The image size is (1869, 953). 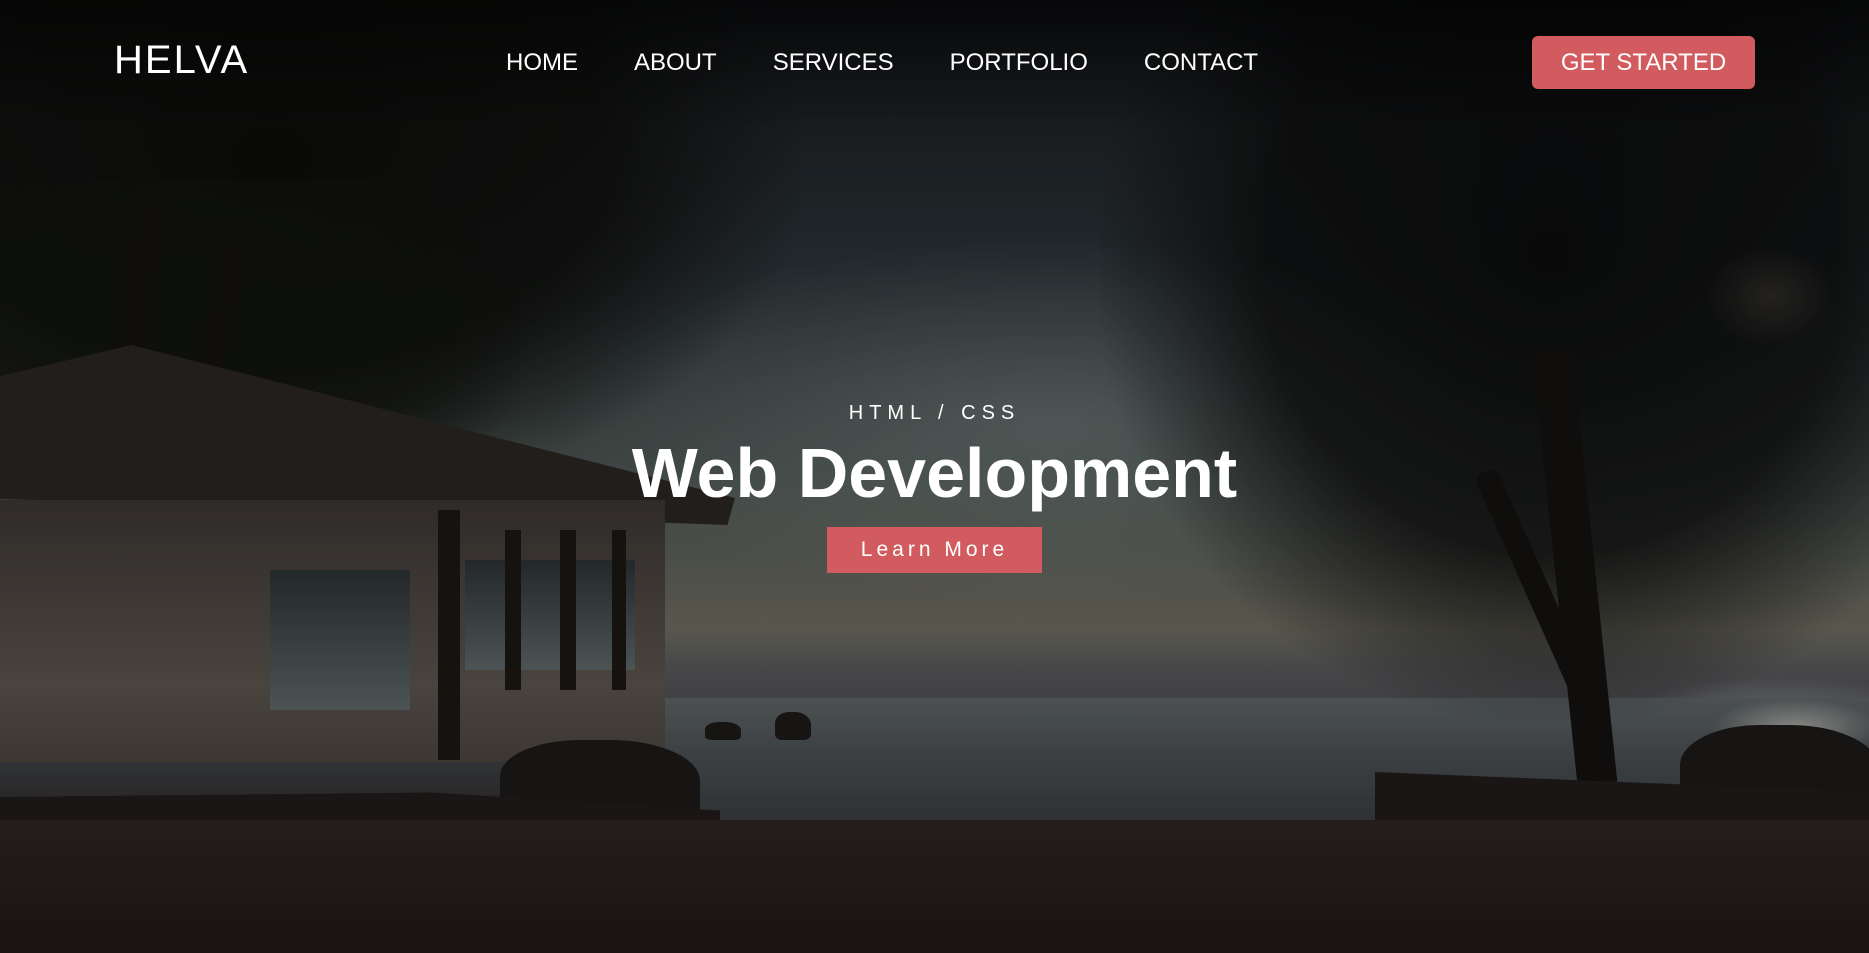 I want to click on main-nav: HOME ABOUT SERVICES PORTFOLIO CONTACT, so click(x=882, y=63).